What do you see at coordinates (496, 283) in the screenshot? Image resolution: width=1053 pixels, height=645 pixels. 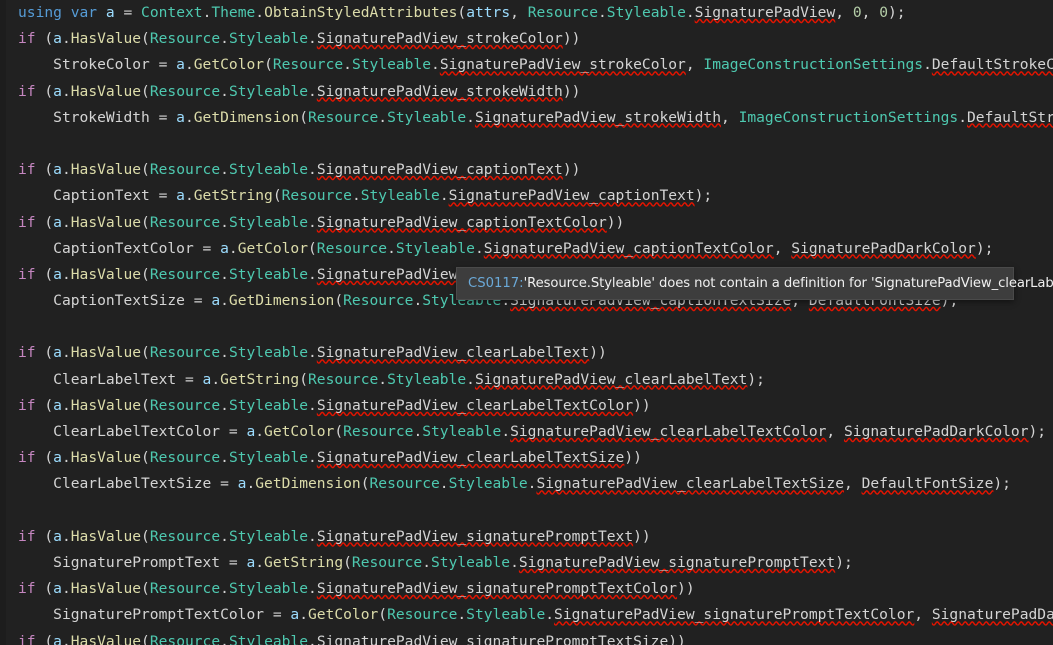 I see `error-code-label: CS0117:` at bounding box center [496, 283].